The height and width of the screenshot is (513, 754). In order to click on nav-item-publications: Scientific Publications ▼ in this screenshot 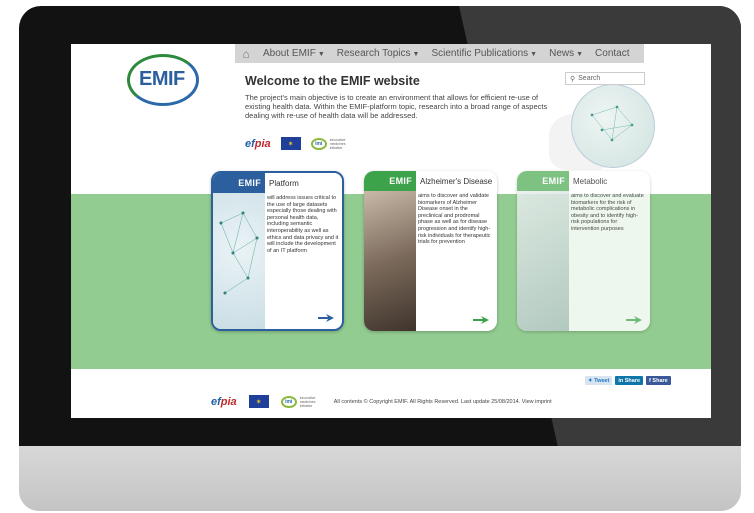, I will do `click(484, 53)`.